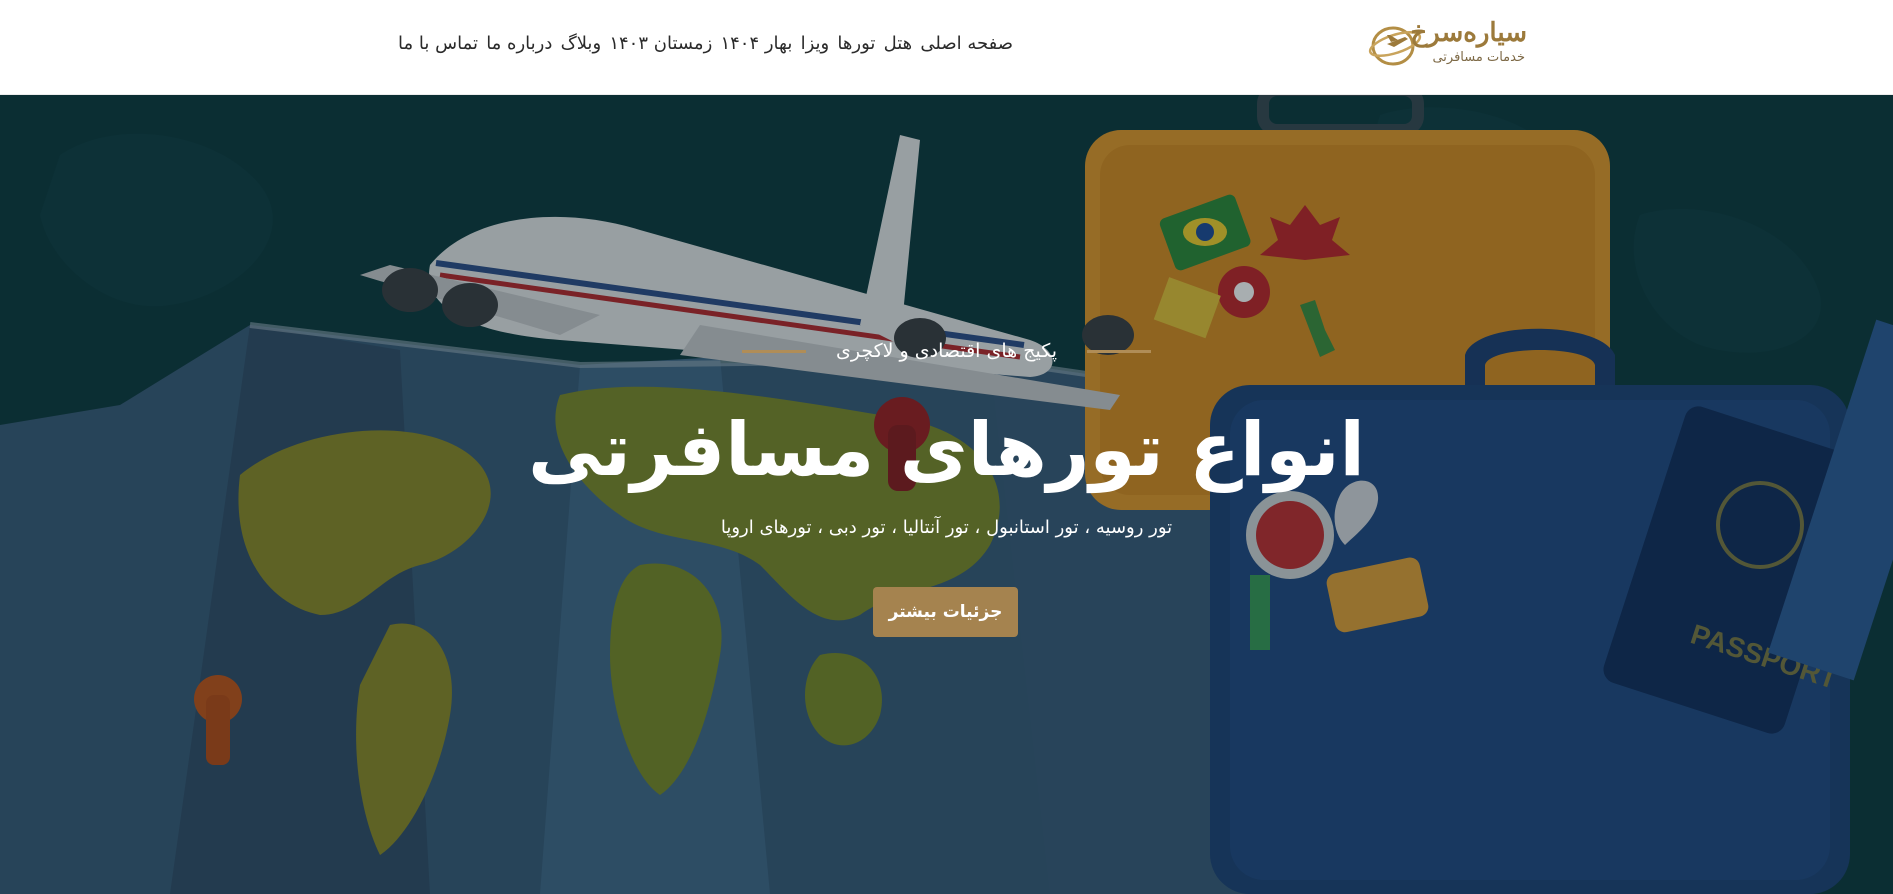  Describe the element at coordinates (774, 351) in the screenshot. I see `eyebrow-divider-left` at that location.